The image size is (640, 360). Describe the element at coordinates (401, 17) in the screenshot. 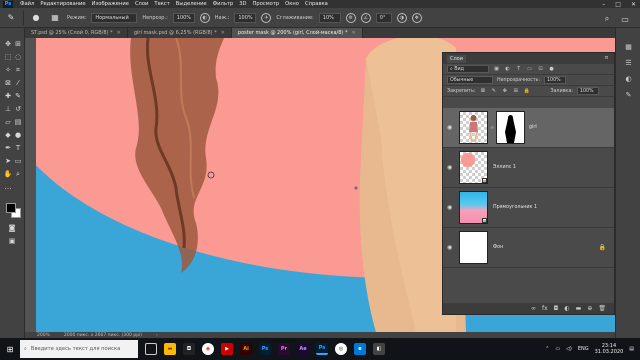

I see `pressure-size-icon: ◑` at that location.